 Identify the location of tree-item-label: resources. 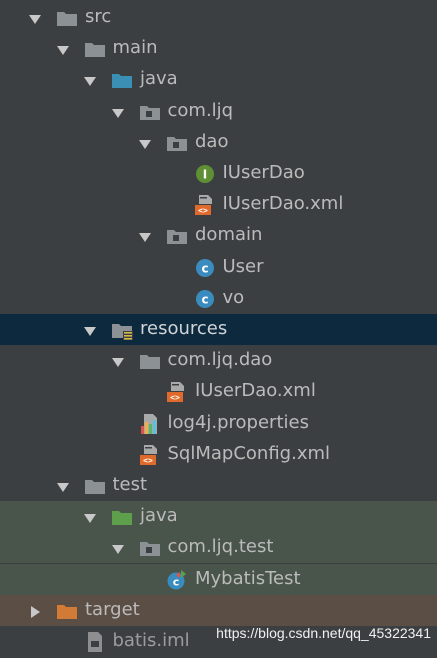
(184, 328).